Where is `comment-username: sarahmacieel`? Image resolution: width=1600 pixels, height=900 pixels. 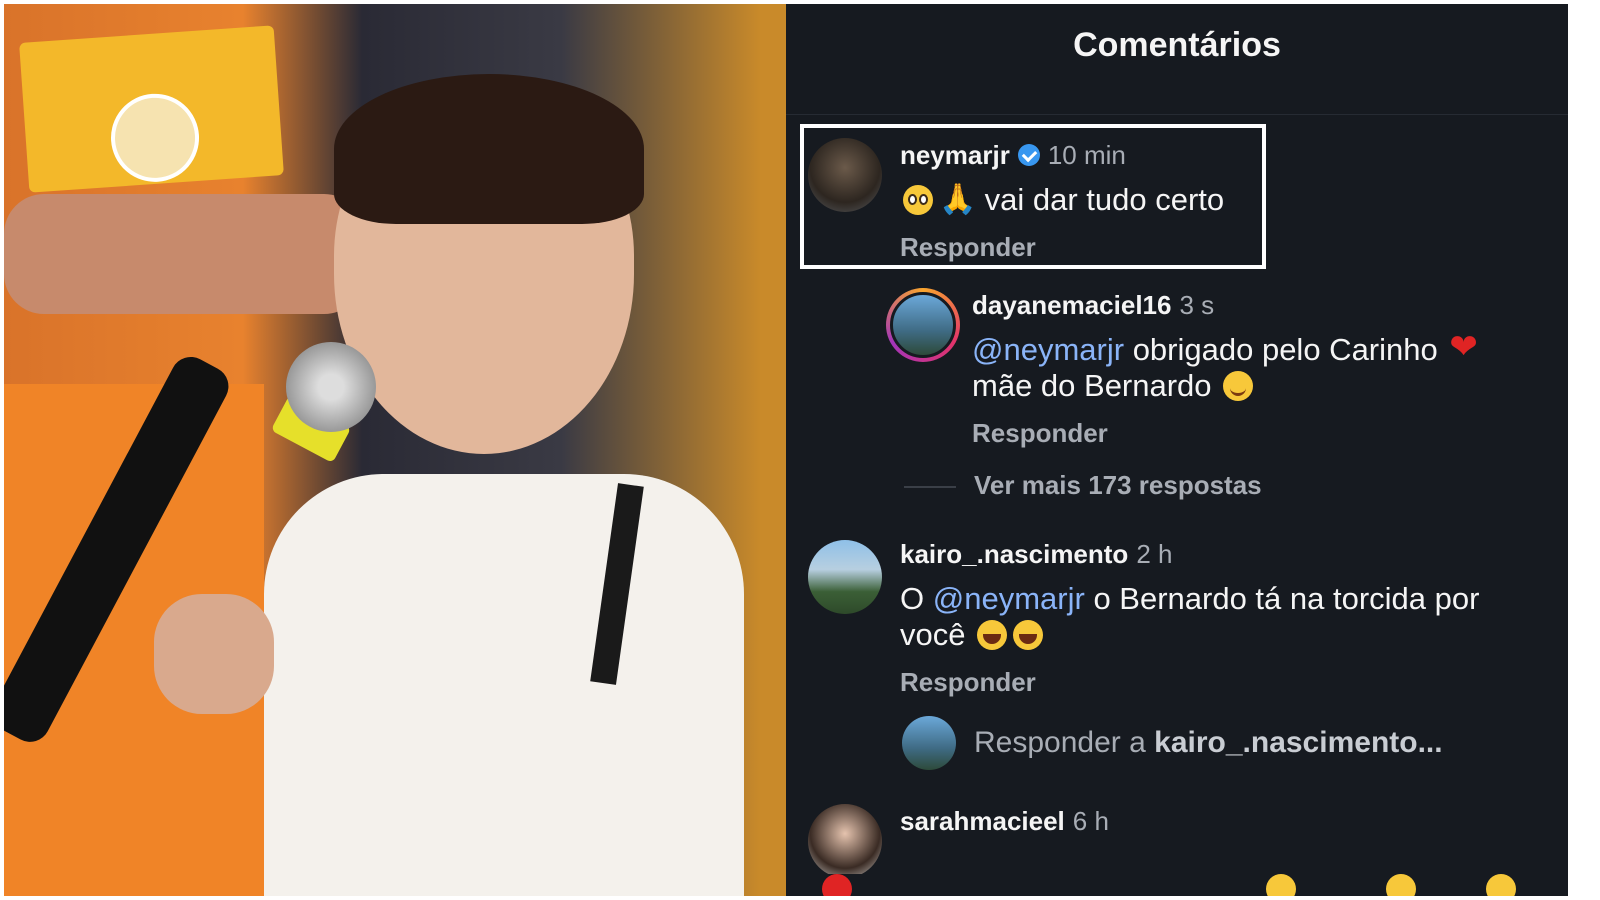
comment-username: sarahmacieel is located at coordinates (982, 821).